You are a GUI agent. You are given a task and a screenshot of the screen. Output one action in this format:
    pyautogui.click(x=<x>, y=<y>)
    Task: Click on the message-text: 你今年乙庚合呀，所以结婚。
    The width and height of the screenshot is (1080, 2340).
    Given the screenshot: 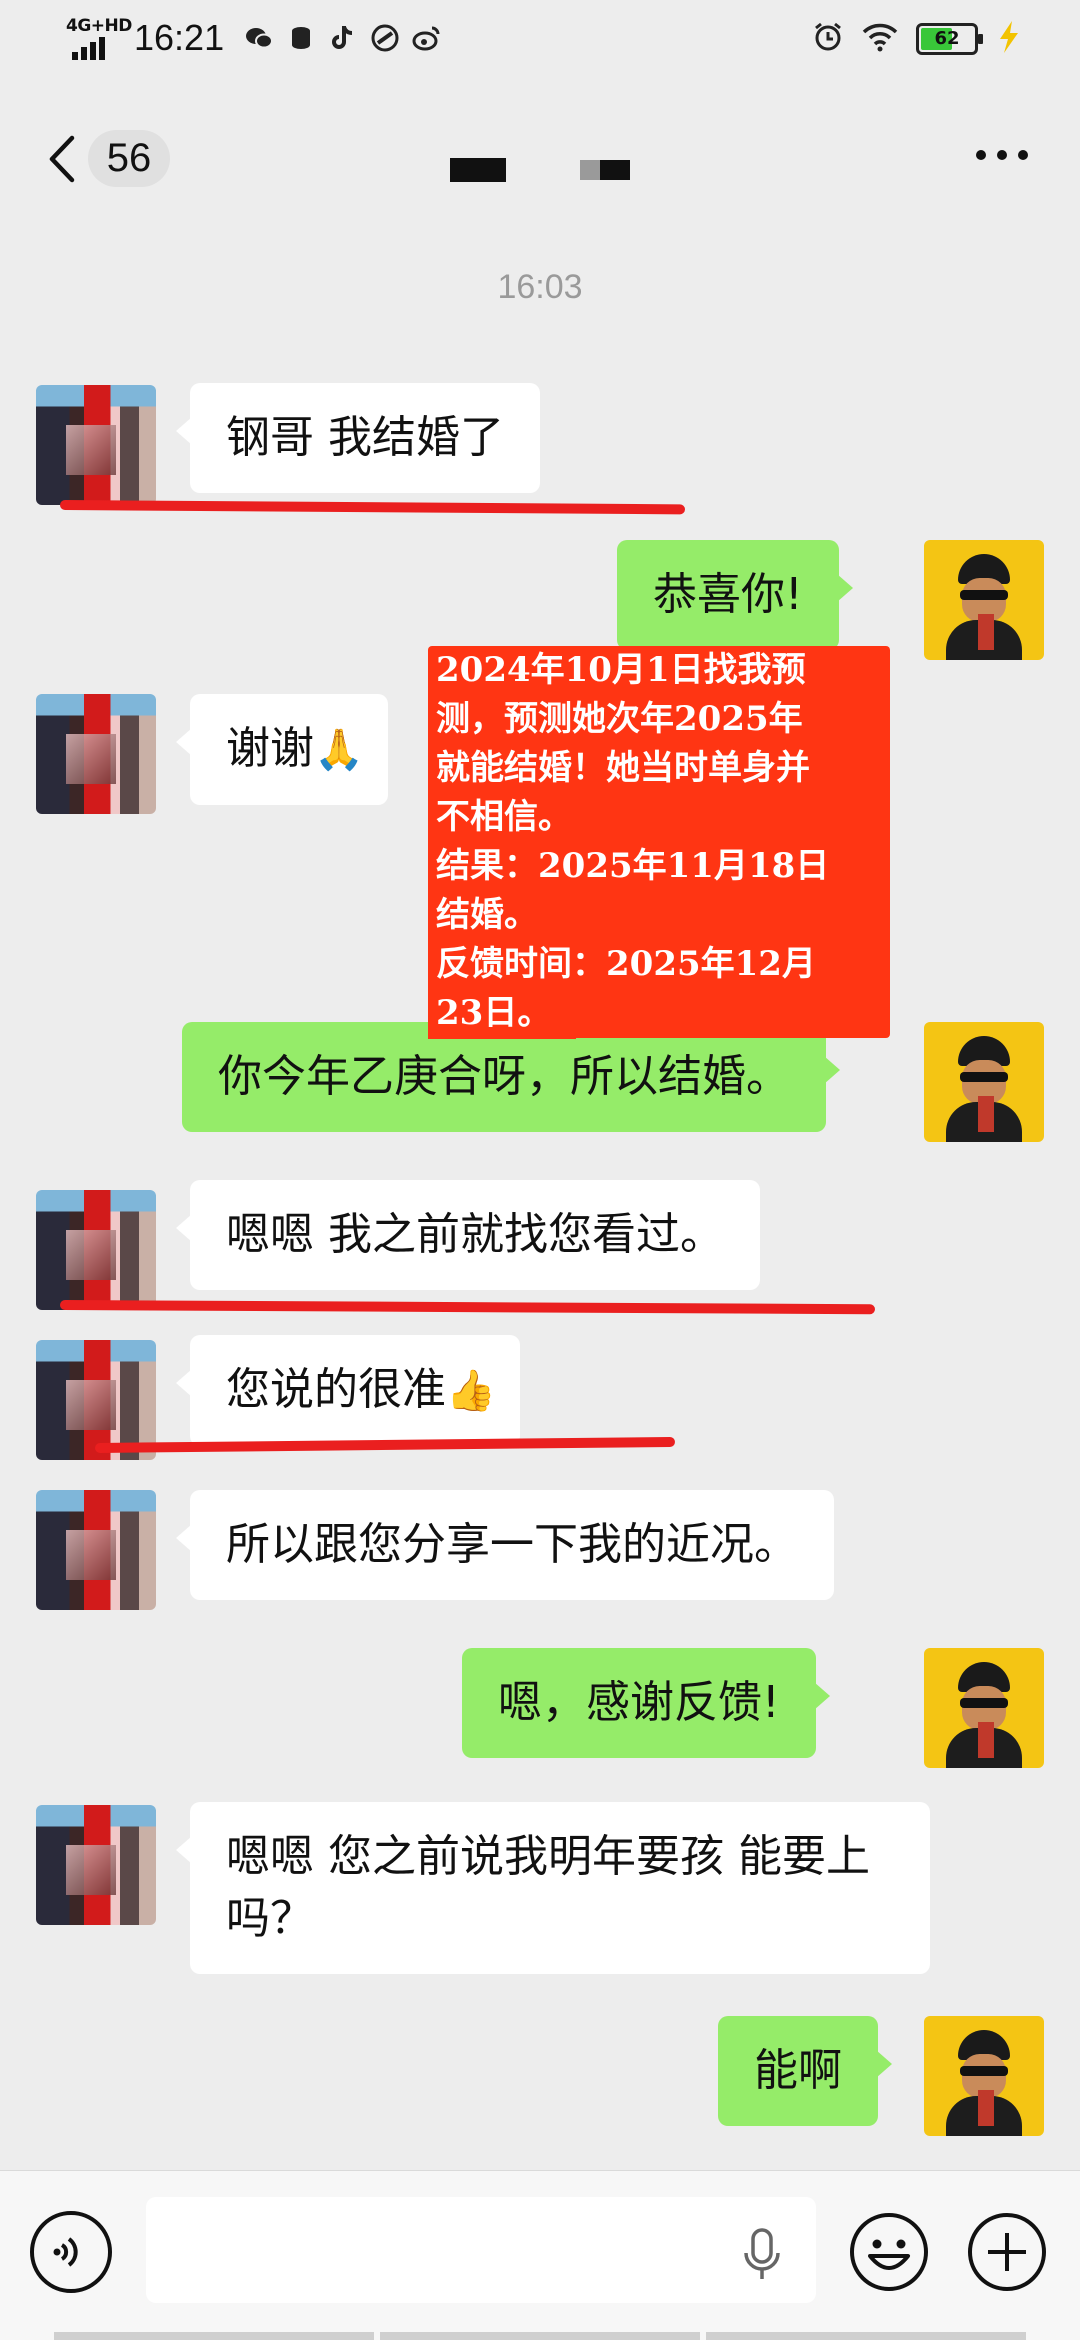 What is the action you would take?
    pyautogui.click(x=504, y=1076)
    